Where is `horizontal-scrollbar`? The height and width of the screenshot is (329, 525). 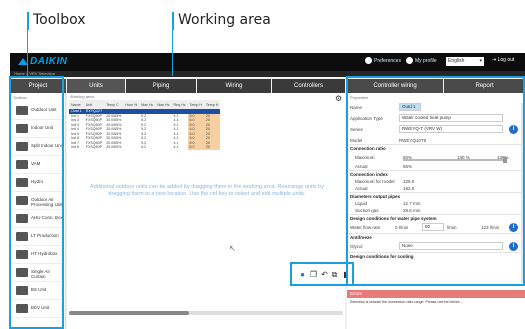 horizontal-scrollbar is located at coordinates (206, 313).